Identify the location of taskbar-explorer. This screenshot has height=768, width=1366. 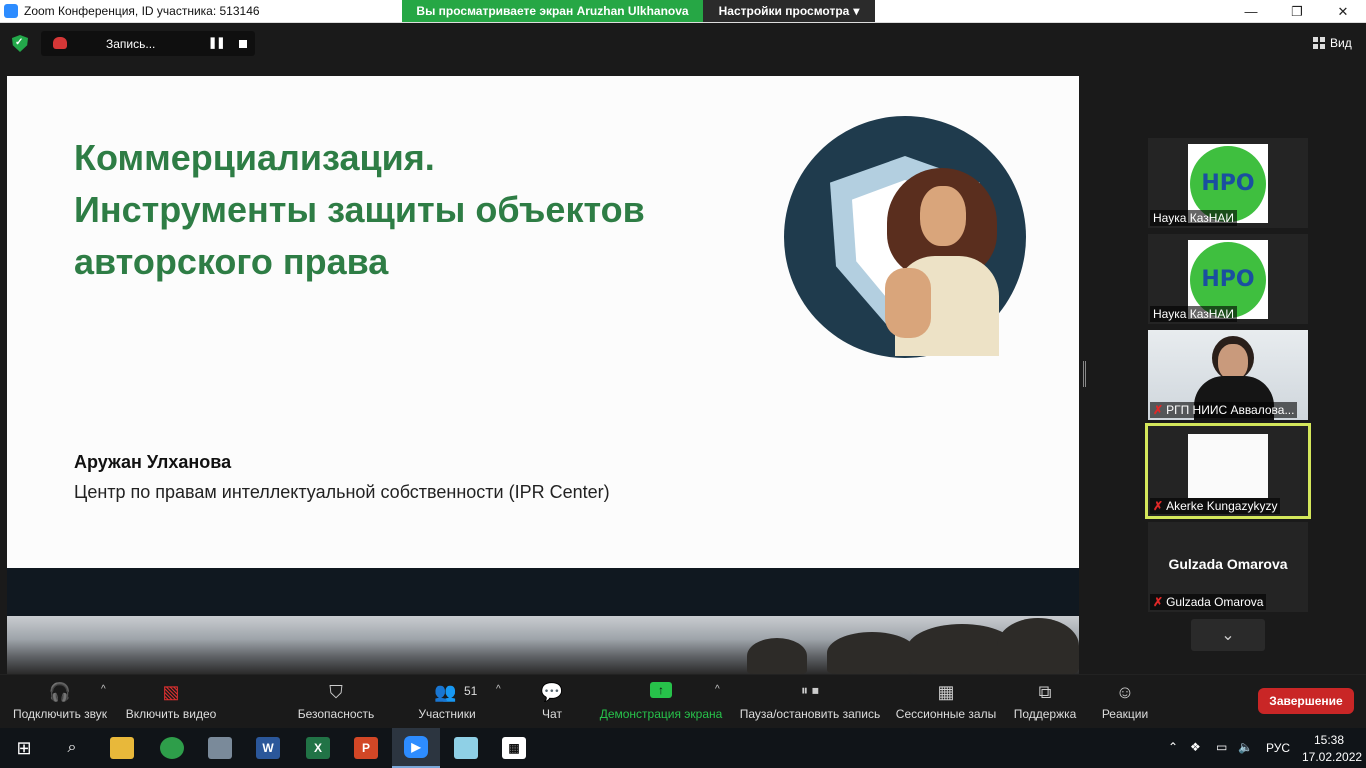
(122, 748).